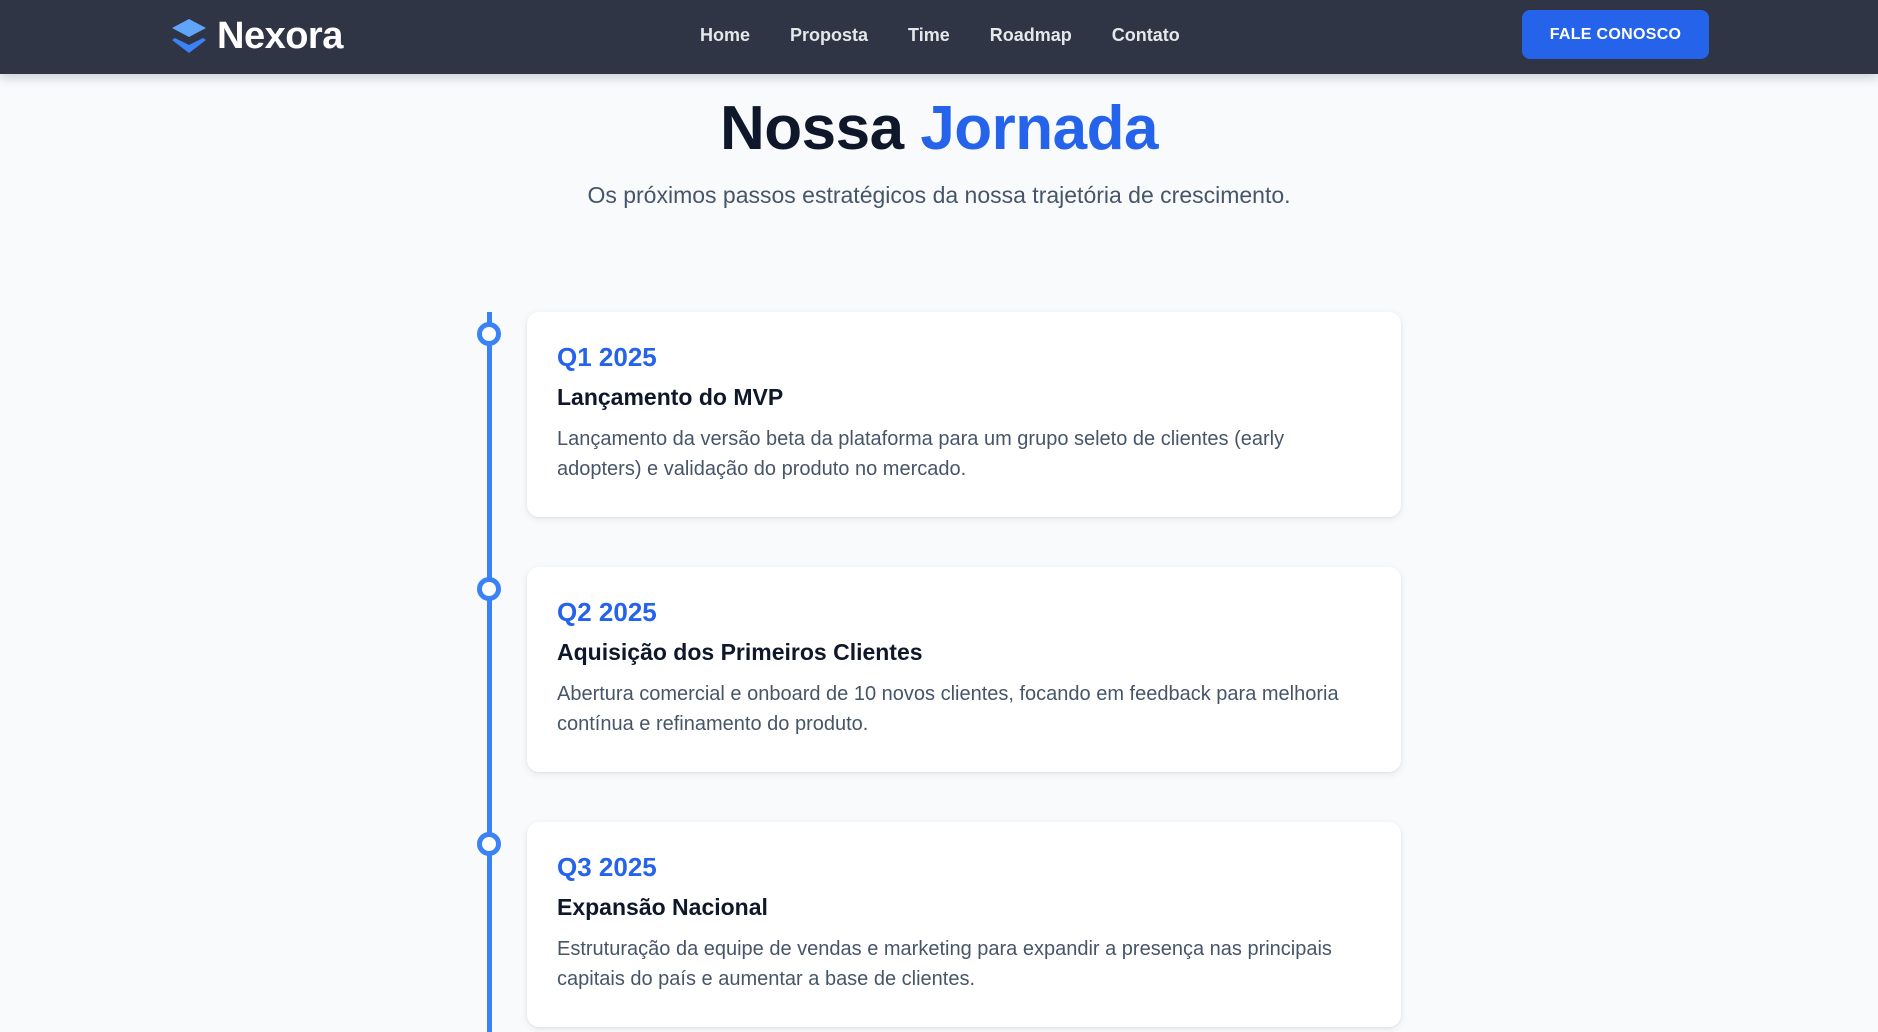  What do you see at coordinates (189, 36) in the screenshot?
I see `layers-logo-icon` at bounding box center [189, 36].